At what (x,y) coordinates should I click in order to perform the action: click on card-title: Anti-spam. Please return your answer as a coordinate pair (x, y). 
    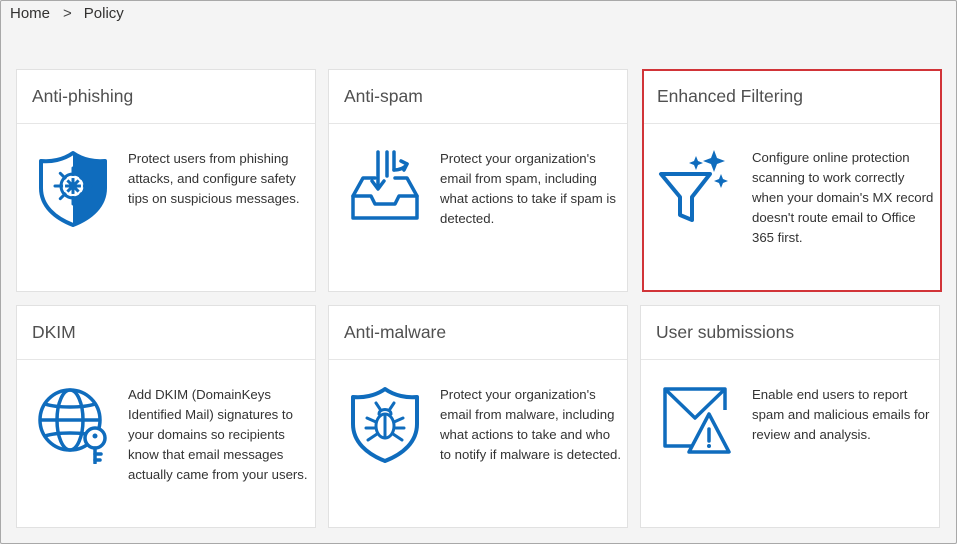
    Looking at the image, I should click on (383, 96).